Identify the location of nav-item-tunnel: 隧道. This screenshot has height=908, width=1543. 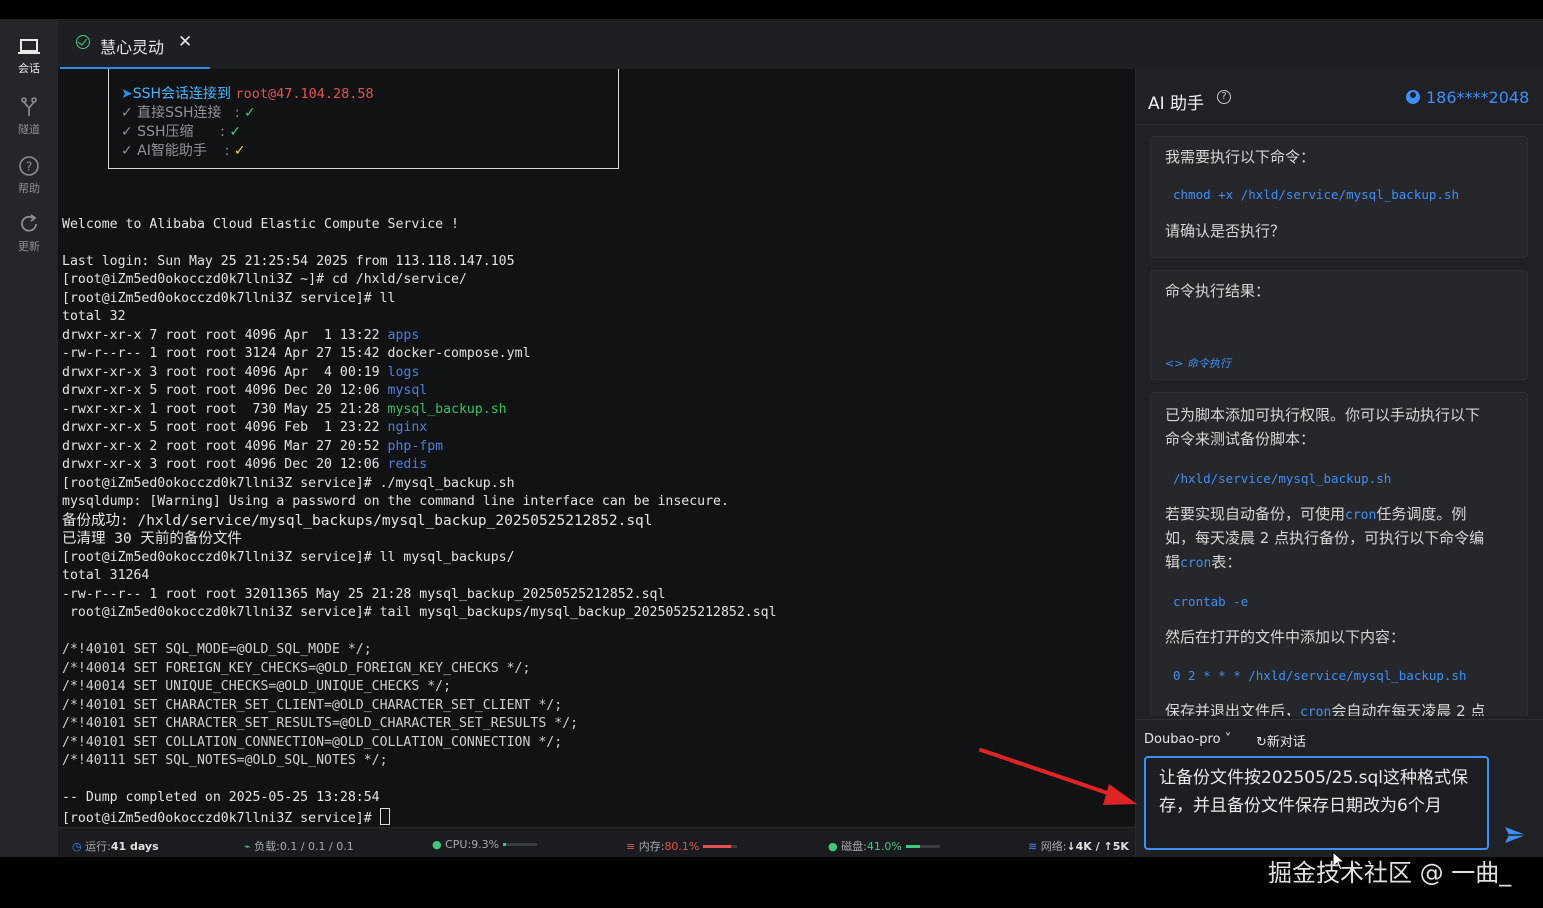
(29, 116).